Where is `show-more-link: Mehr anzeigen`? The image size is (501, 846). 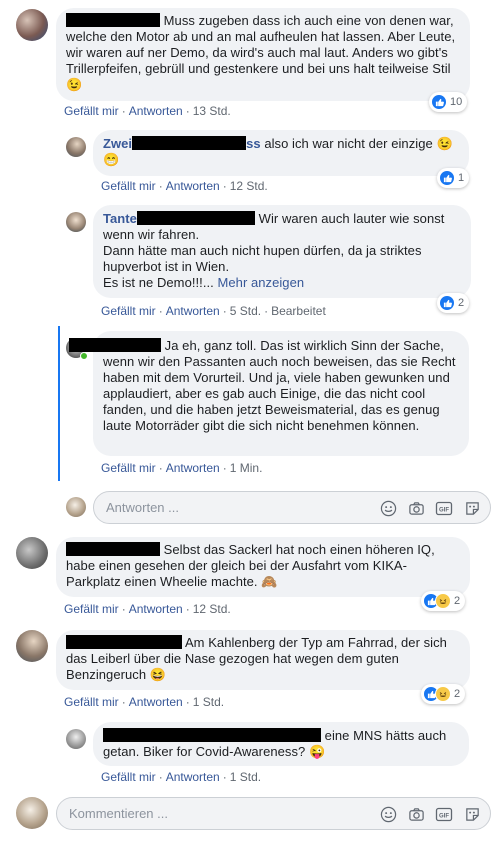
show-more-link: Mehr anzeigen is located at coordinates (261, 282).